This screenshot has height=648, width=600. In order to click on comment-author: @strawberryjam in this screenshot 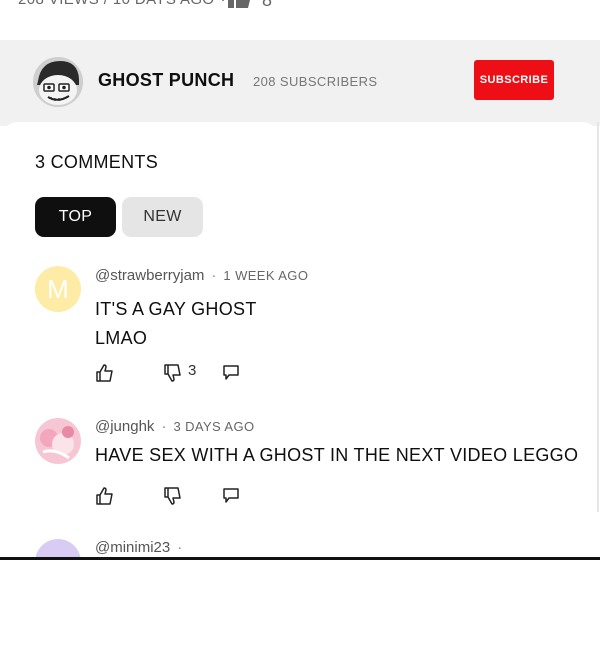, I will do `click(149, 275)`.